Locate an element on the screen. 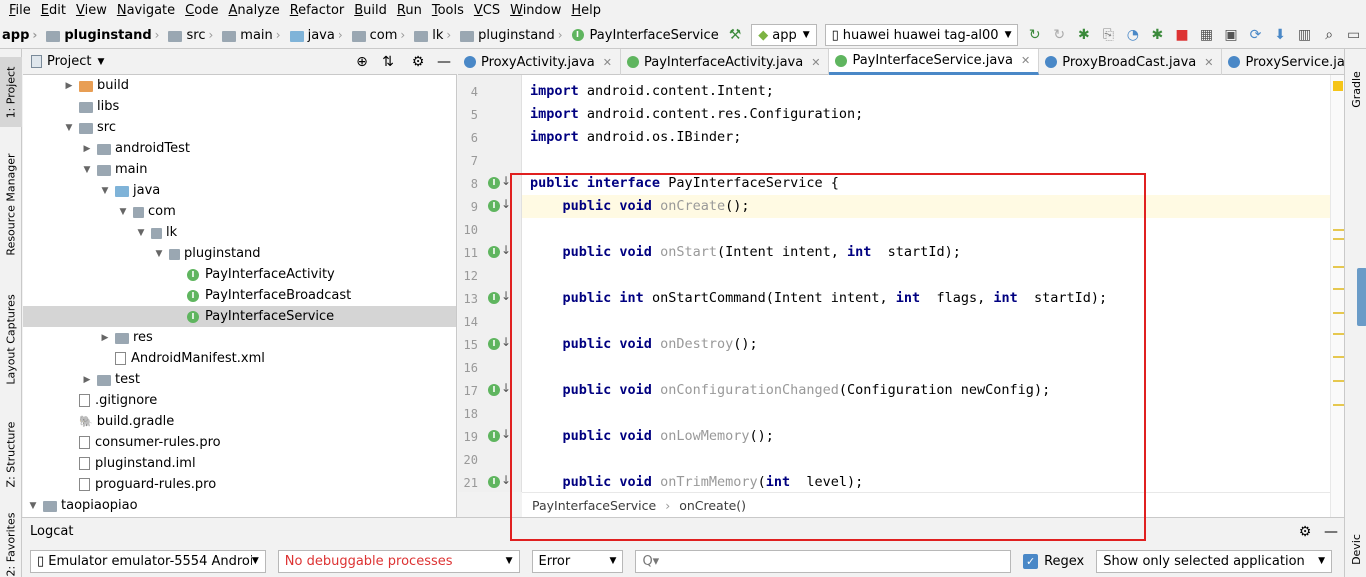 Image resolution: width=1366 pixels, height=577 pixels. tree-item: pluginstand.iml is located at coordinates (239, 463).